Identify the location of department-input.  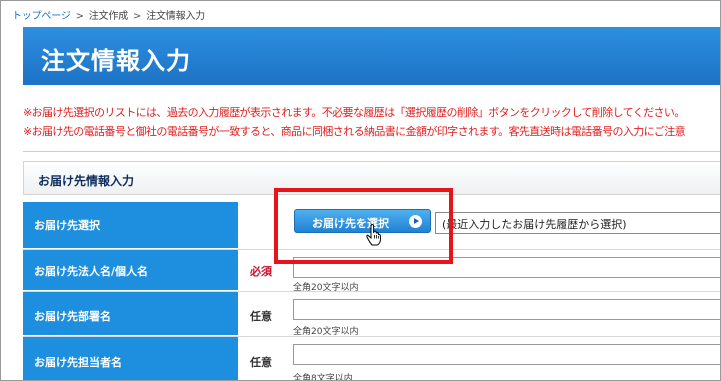
(506, 309).